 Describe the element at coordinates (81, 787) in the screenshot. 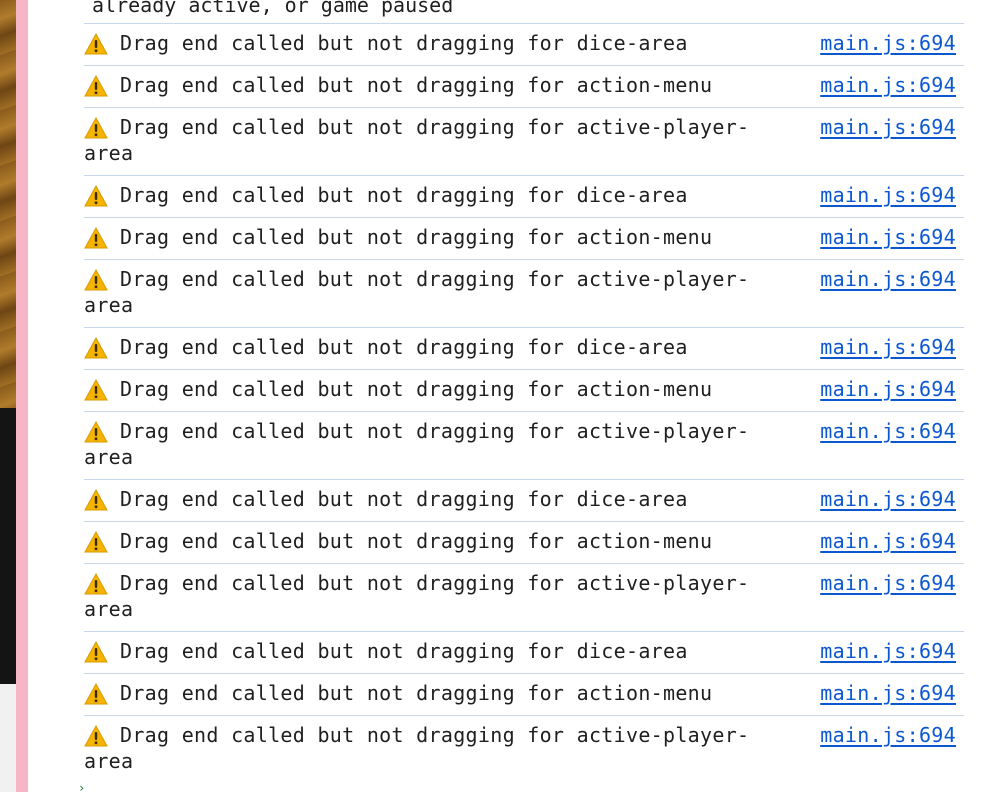

I see `console-prompt-caret-icon: ›` at that location.